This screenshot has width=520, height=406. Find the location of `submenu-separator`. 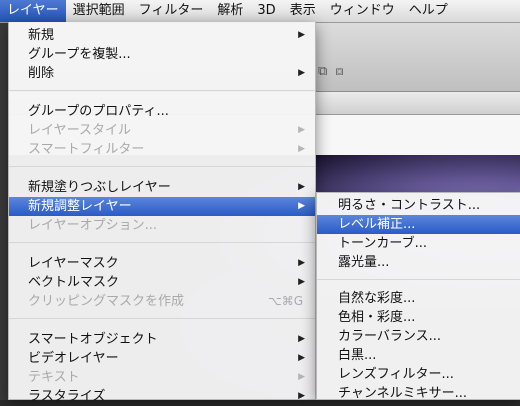

submenu-separator is located at coordinates (418, 279).